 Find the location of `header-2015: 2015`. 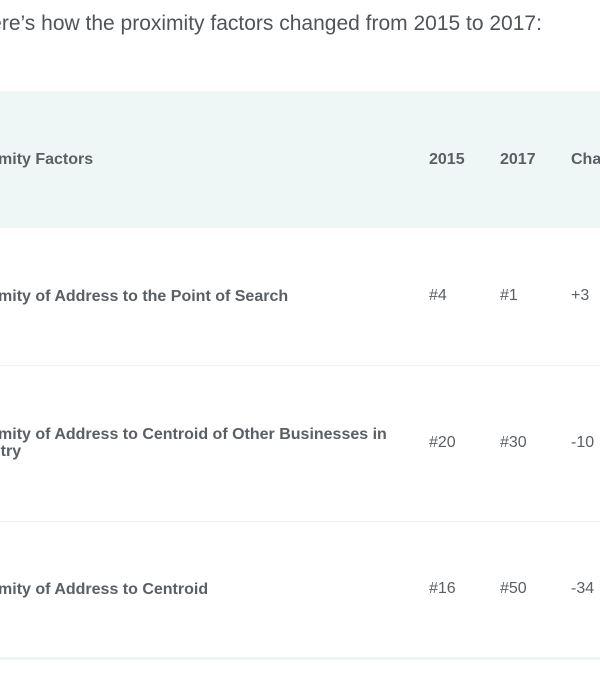

header-2015: 2015 is located at coordinates (447, 159).